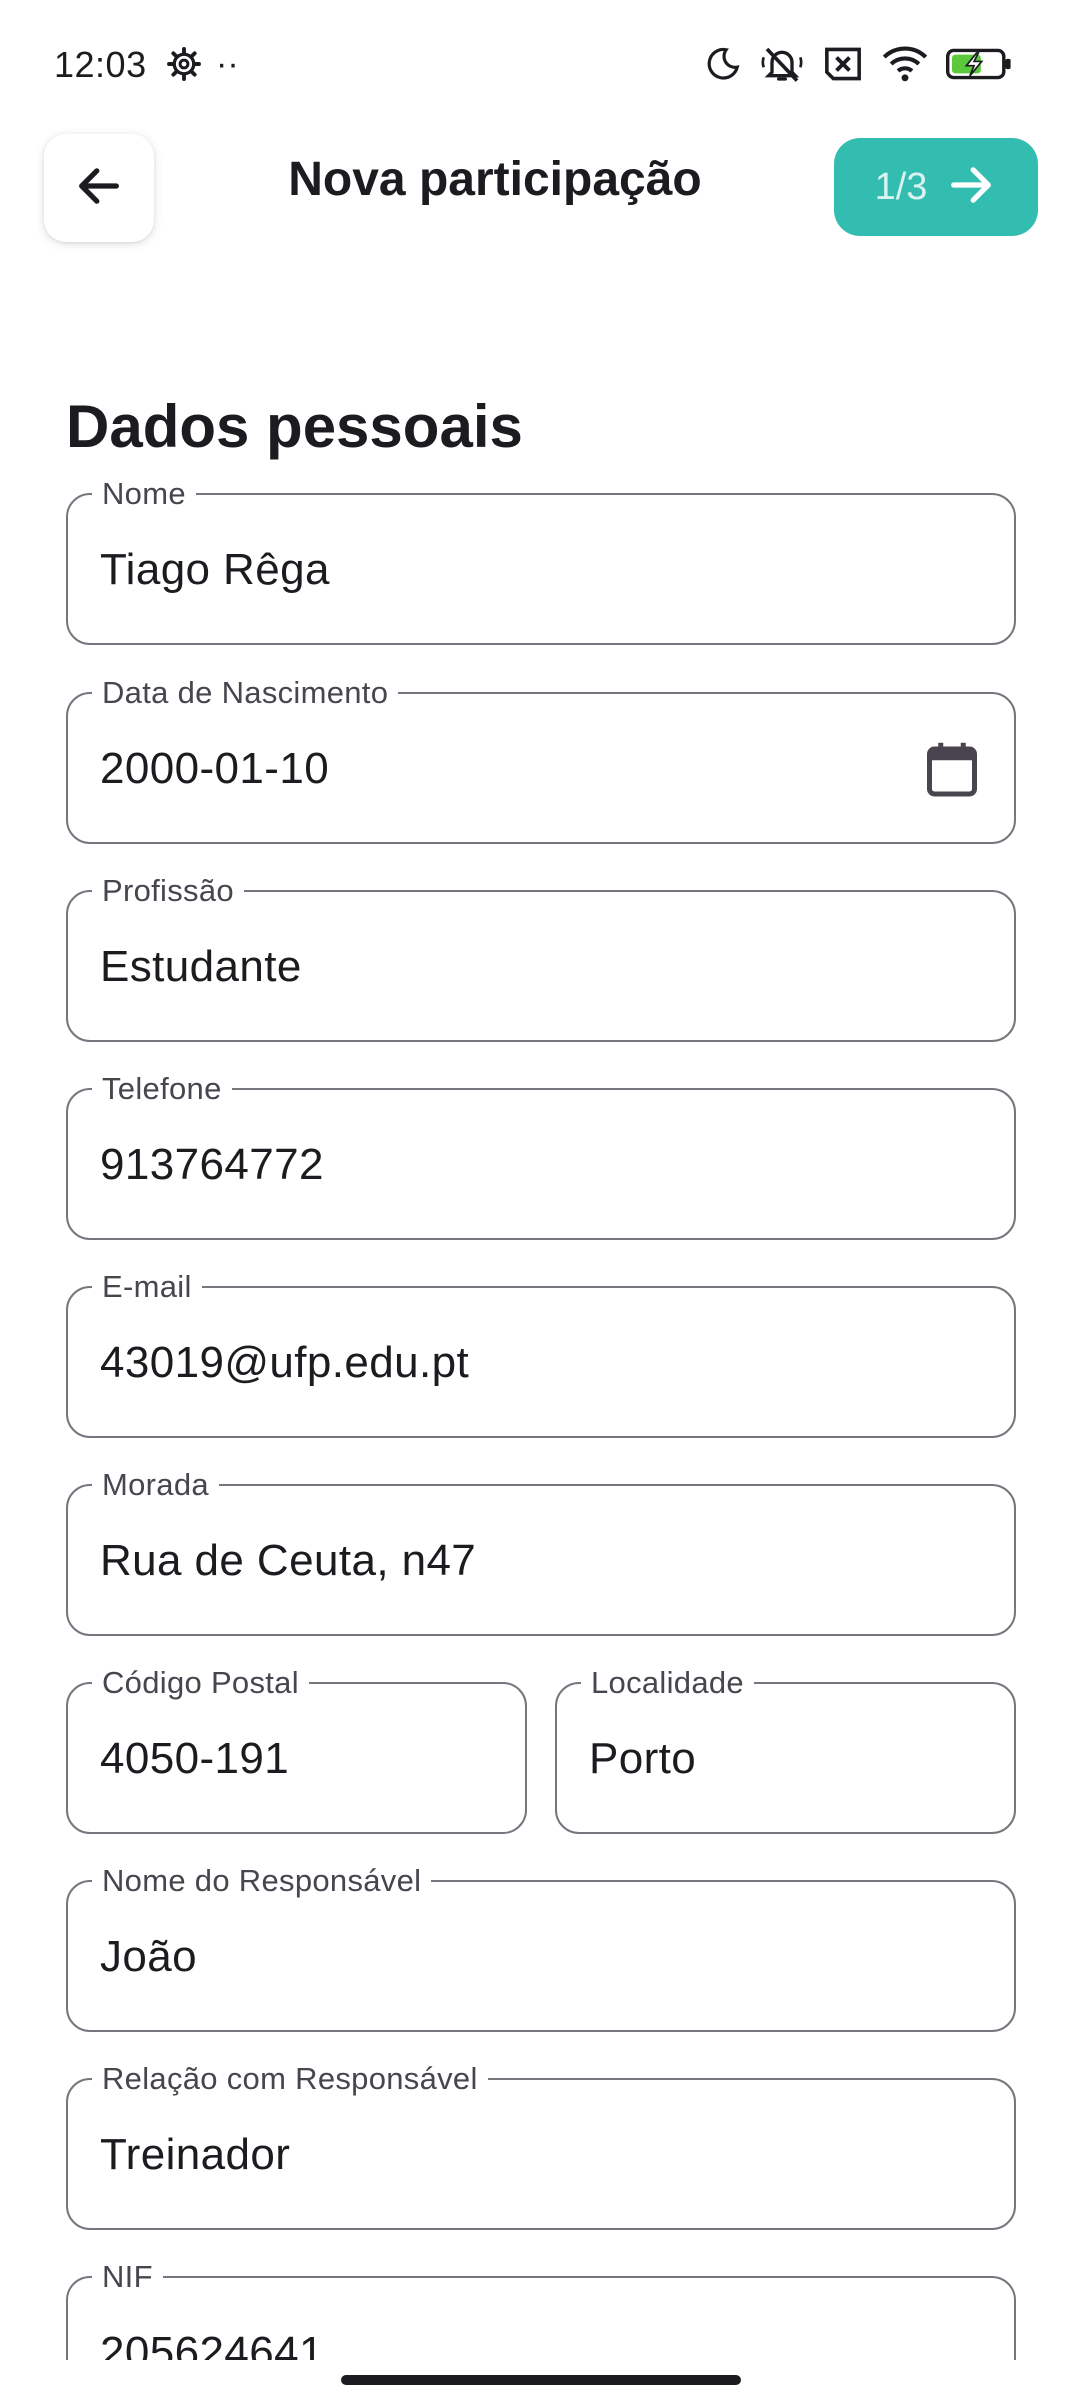  I want to click on data-nascimento-field: Data de Nascimento 2000-01-10, so click(541, 760).